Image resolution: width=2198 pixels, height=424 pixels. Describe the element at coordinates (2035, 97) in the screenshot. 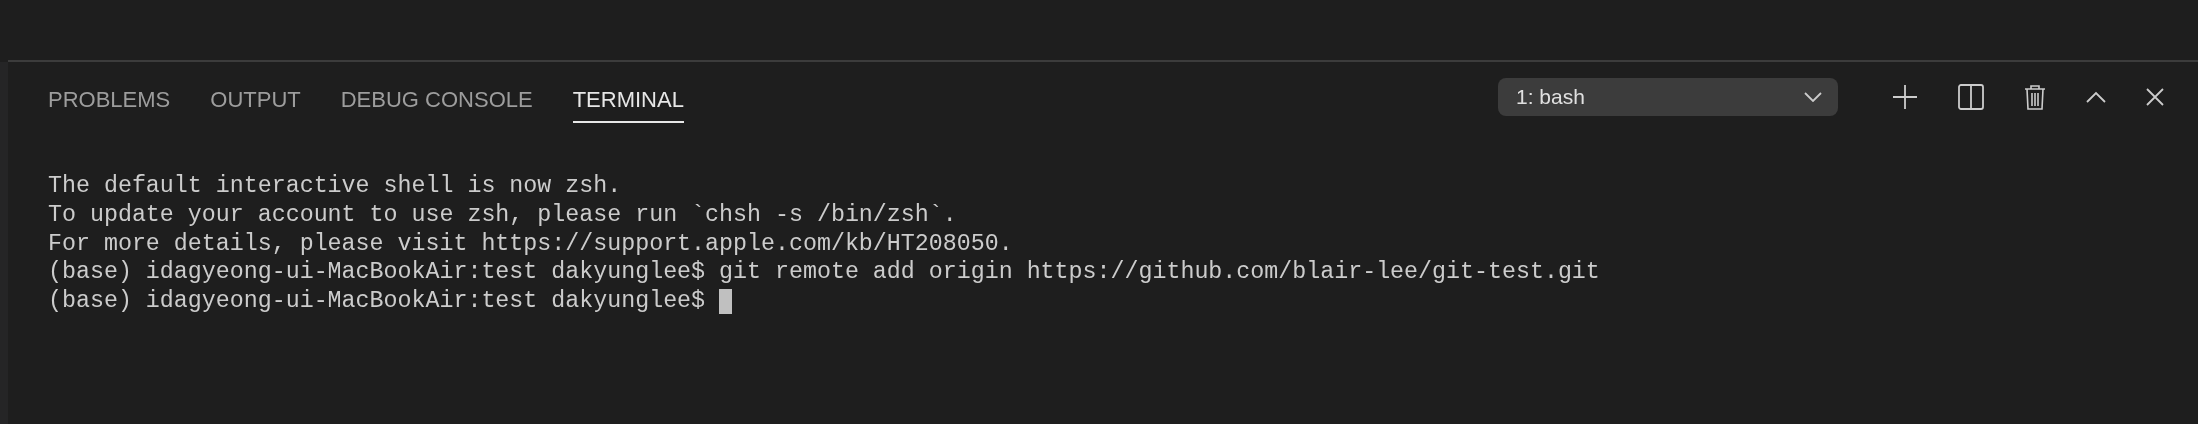

I see `trash-icon` at that location.